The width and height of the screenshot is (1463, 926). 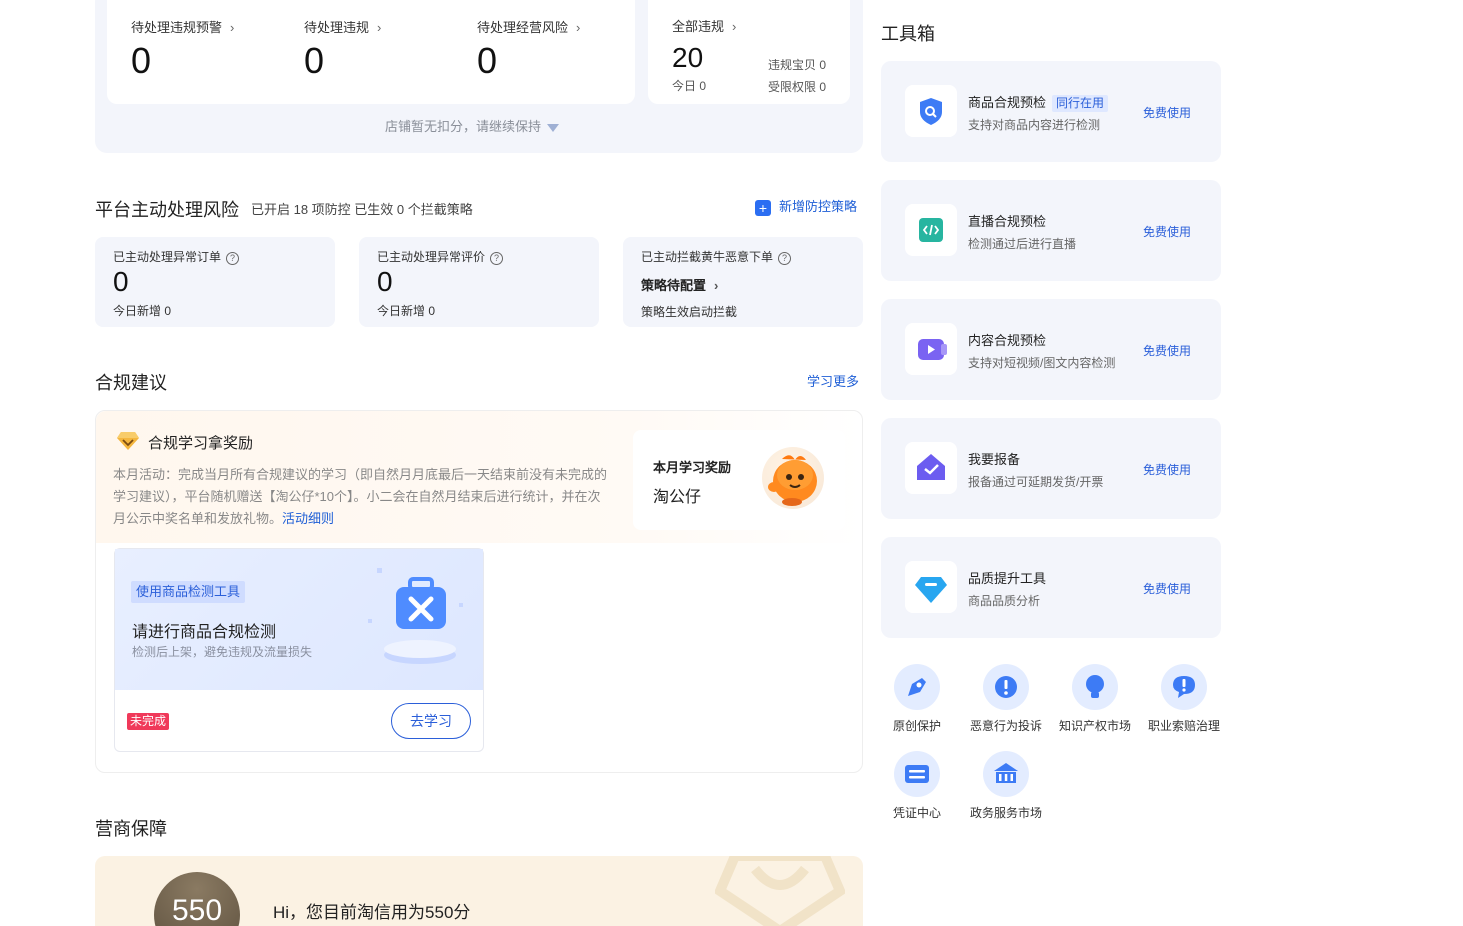 I want to click on guarantee-title: 营商保障, so click(x=131, y=829).